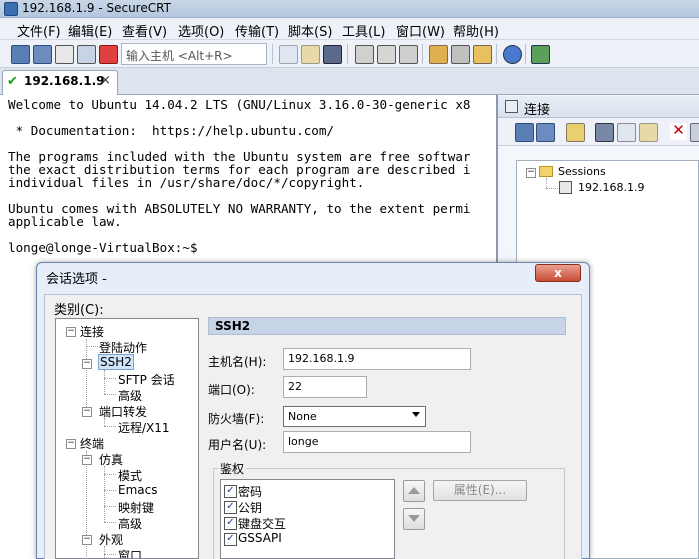 The width and height of the screenshot is (699, 559). What do you see at coordinates (325, 387) in the screenshot?
I see `port-input: 22` at bounding box center [325, 387].